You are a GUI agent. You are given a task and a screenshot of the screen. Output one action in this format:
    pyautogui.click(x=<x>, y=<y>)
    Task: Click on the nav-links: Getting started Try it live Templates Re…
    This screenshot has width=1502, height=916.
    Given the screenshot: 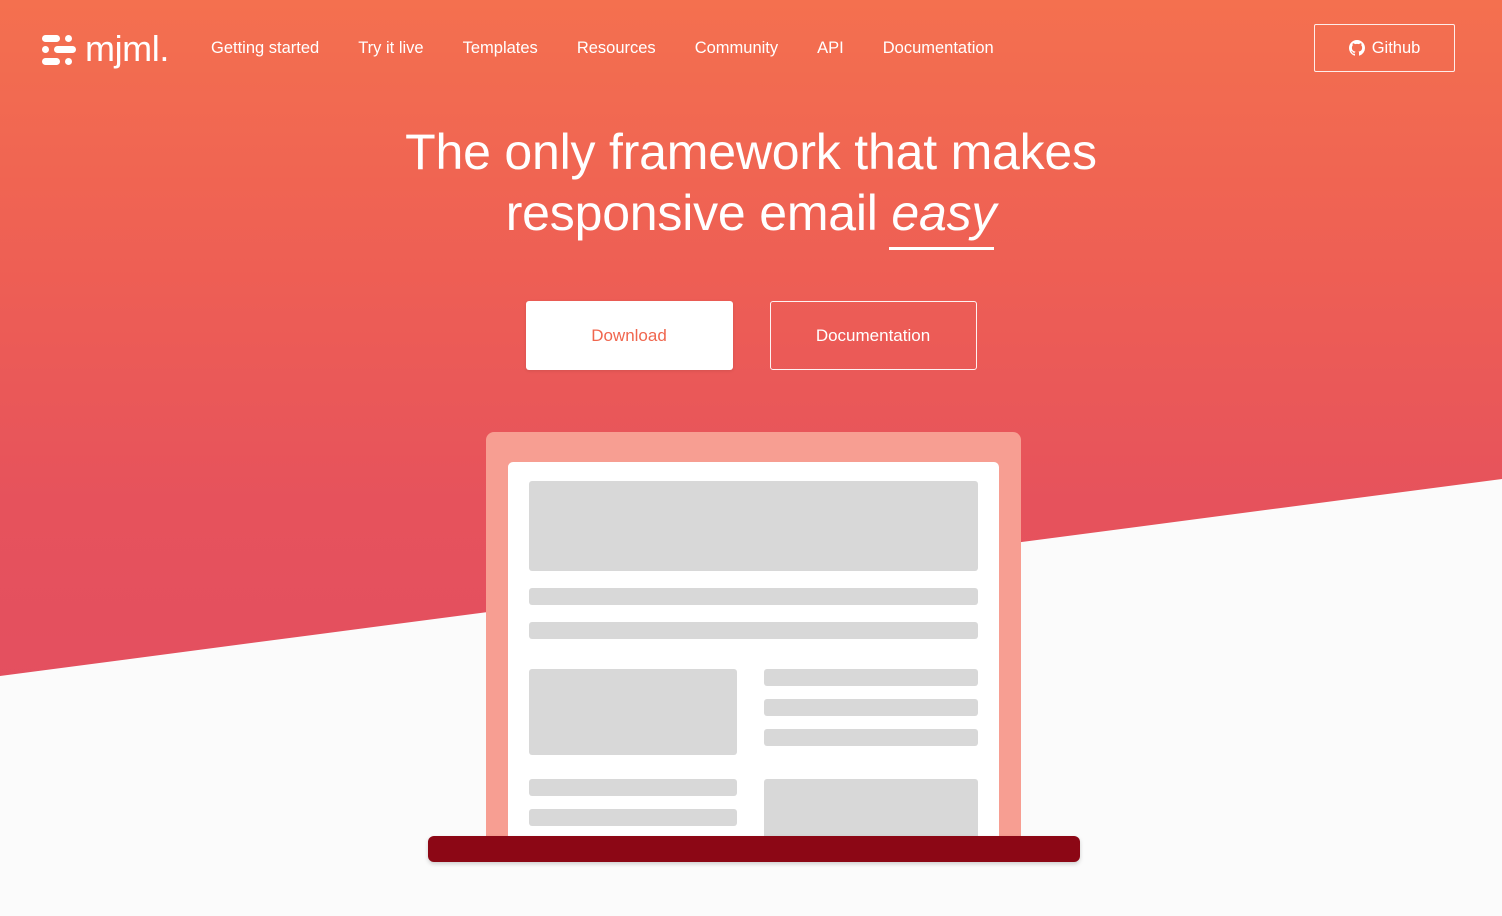 What is the action you would take?
    pyautogui.click(x=602, y=48)
    